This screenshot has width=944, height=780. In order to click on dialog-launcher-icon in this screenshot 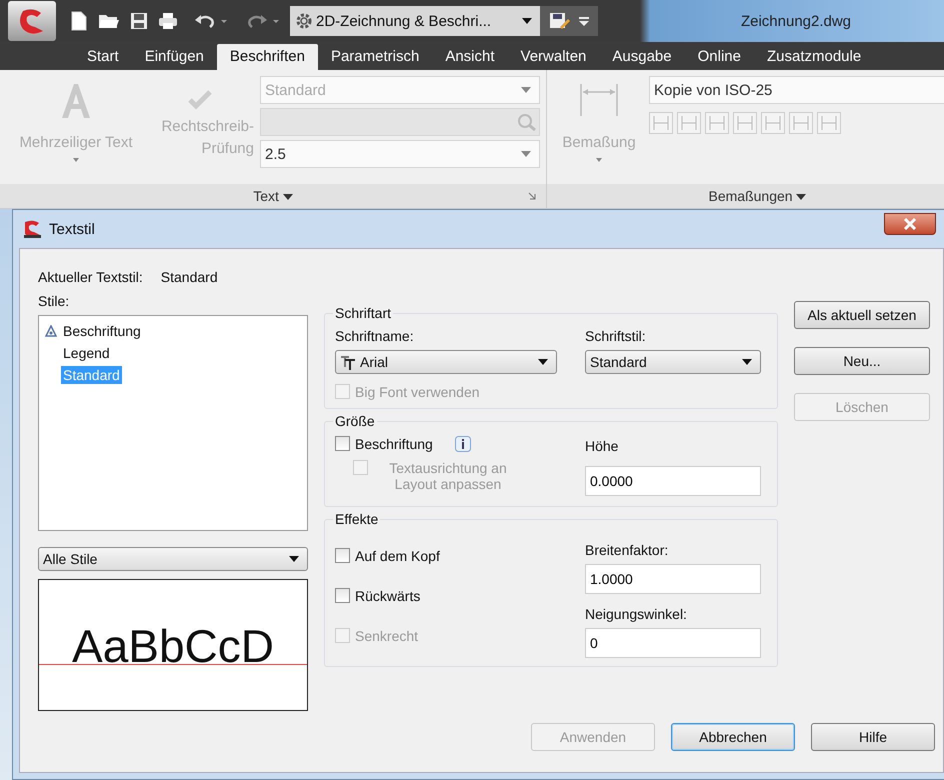, I will do `click(532, 196)`.